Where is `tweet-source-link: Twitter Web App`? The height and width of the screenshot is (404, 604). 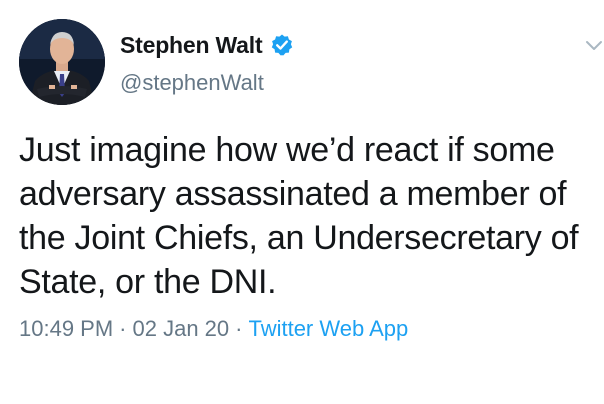 tweet-source-link: Twitter Web App is located at coordinates (328, 329).